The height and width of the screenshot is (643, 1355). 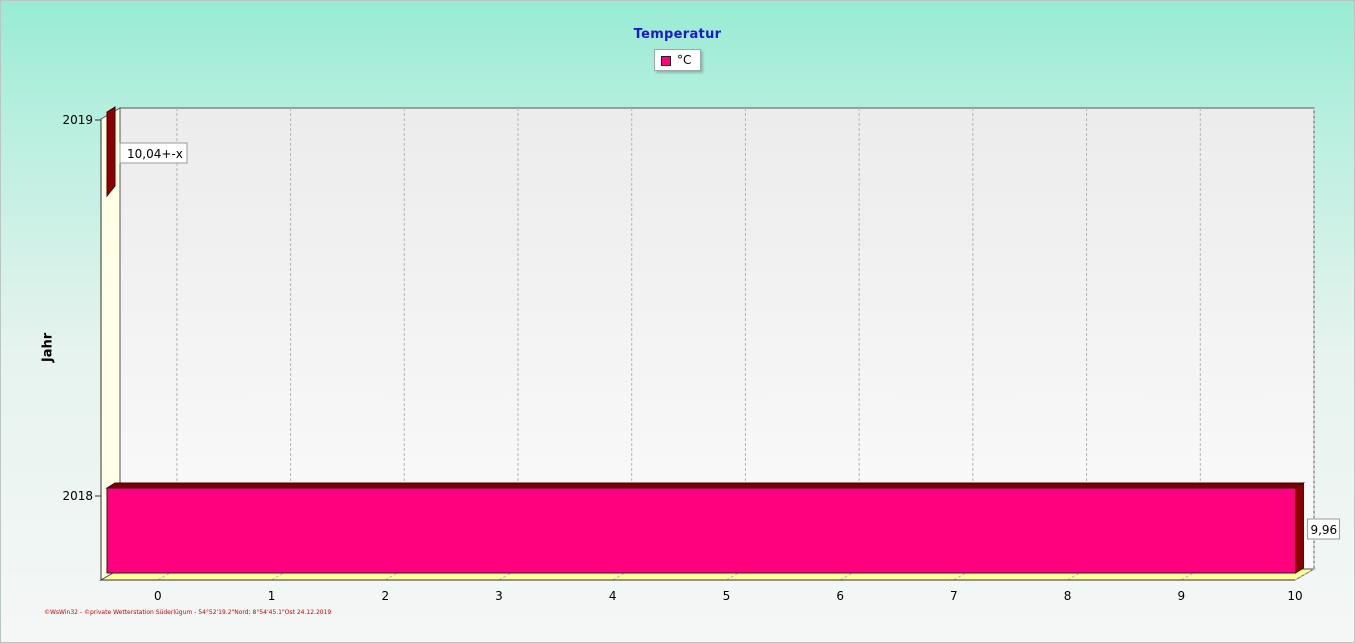 I want to click on x-tick-label: 6, so click(x=840, y=596).